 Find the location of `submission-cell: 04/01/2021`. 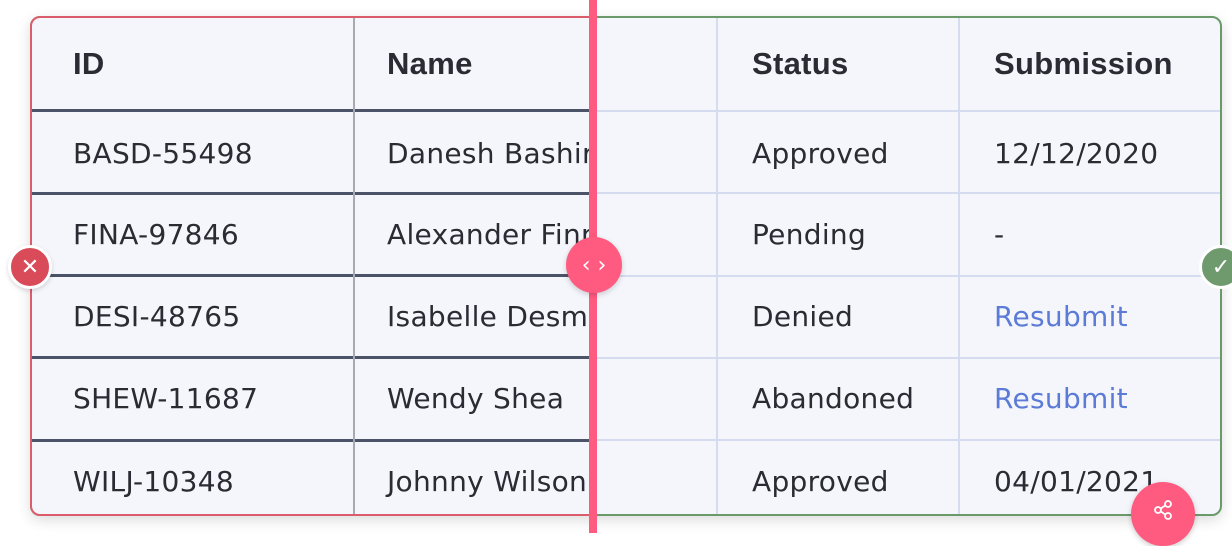

submission-cell: 04/01/2021 is located at coordinates (1076, 481).